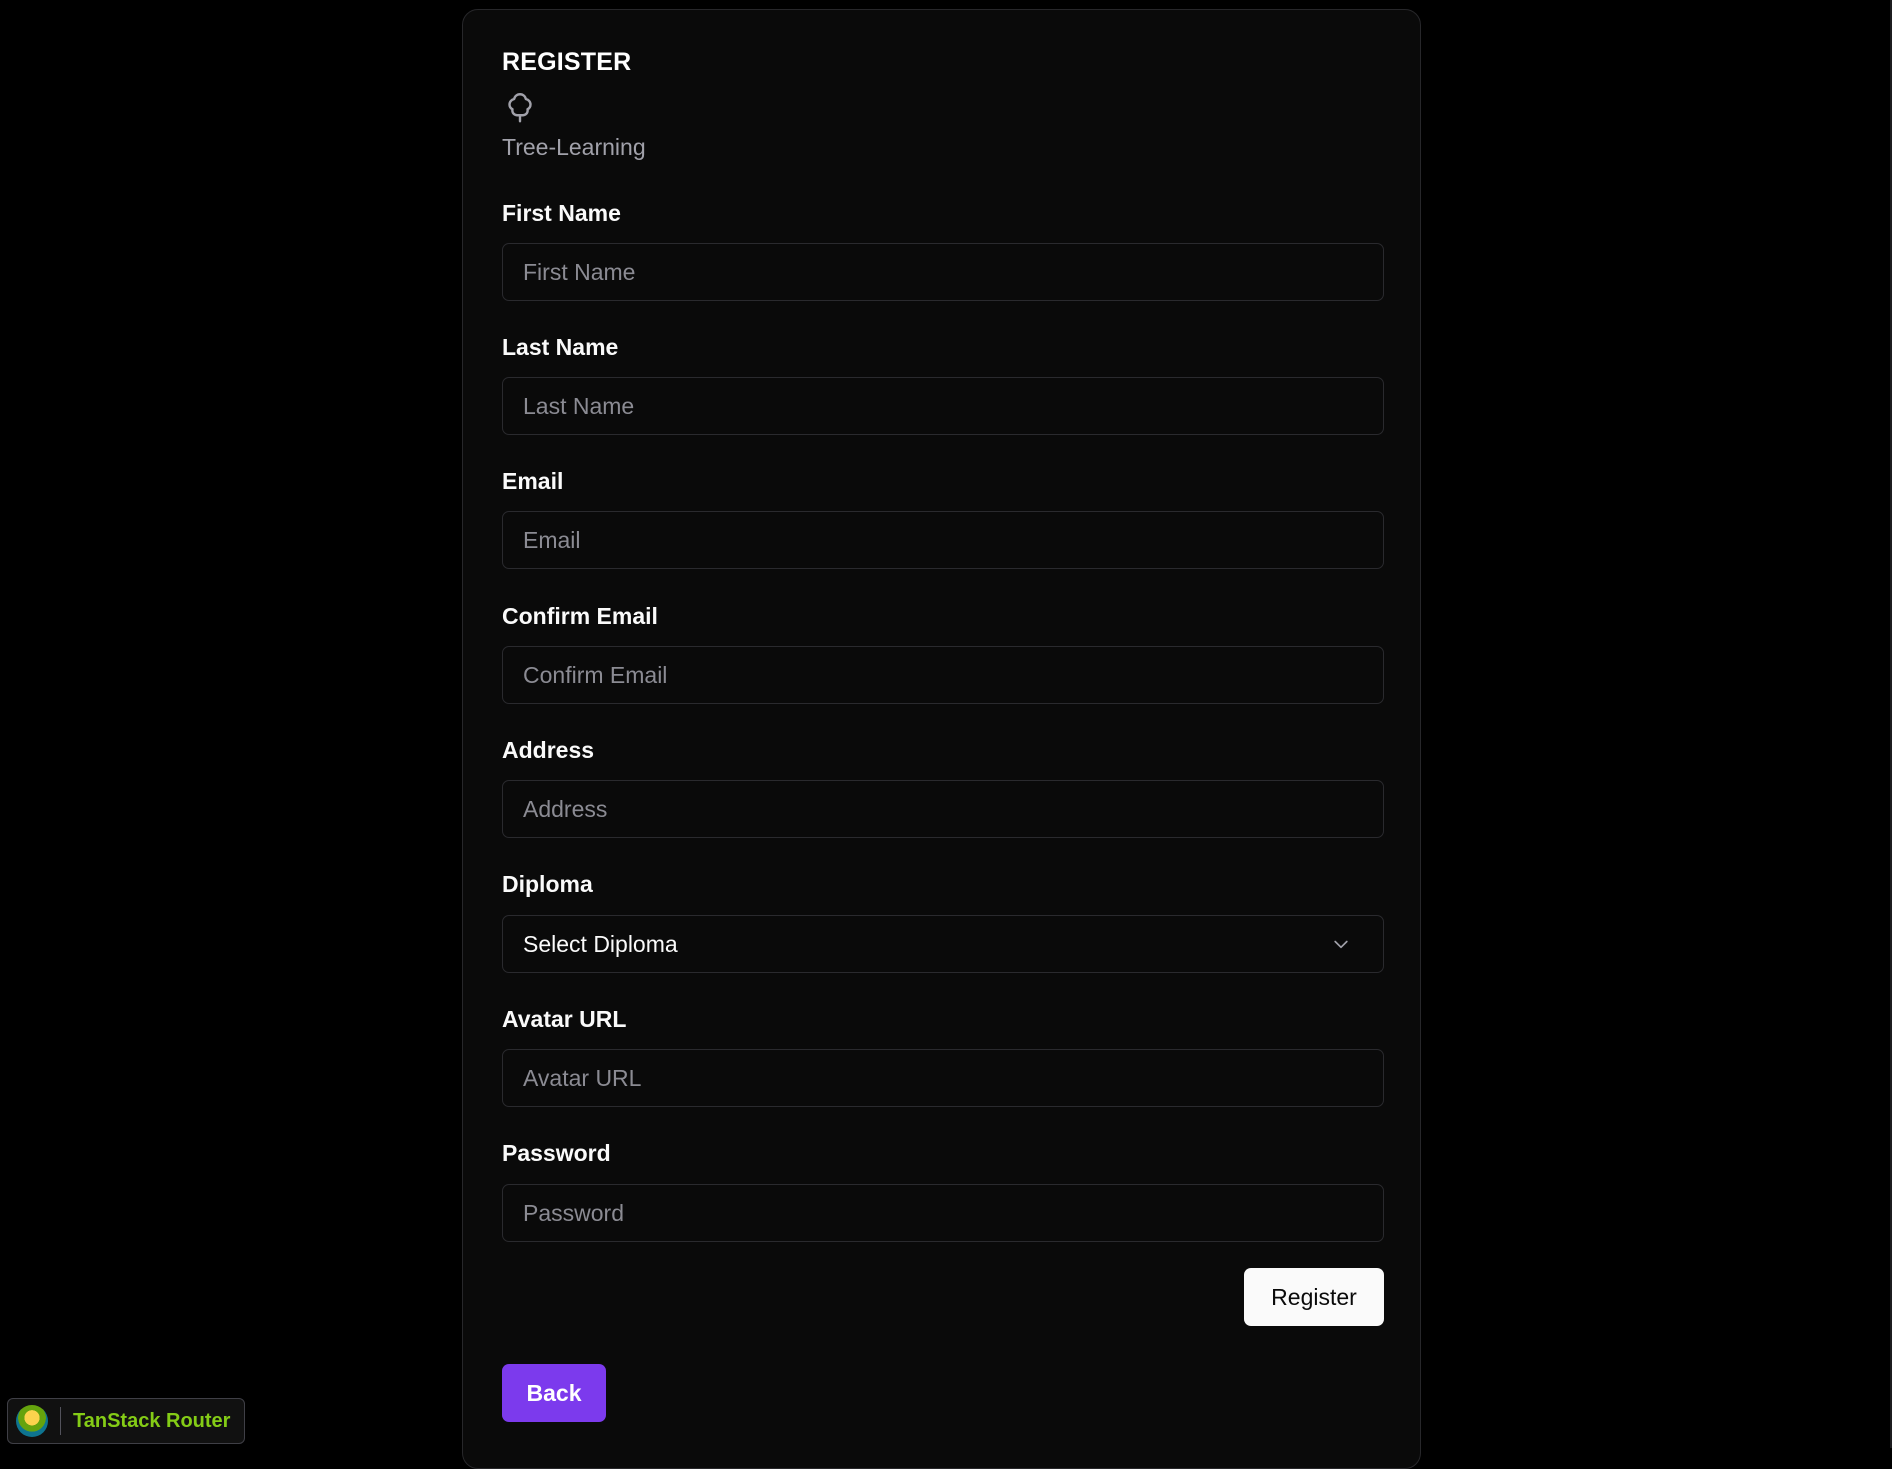 Image resolution: width=1892 pixels, height=1469 pixels. I want to click on password-input, so click(943, 1213).